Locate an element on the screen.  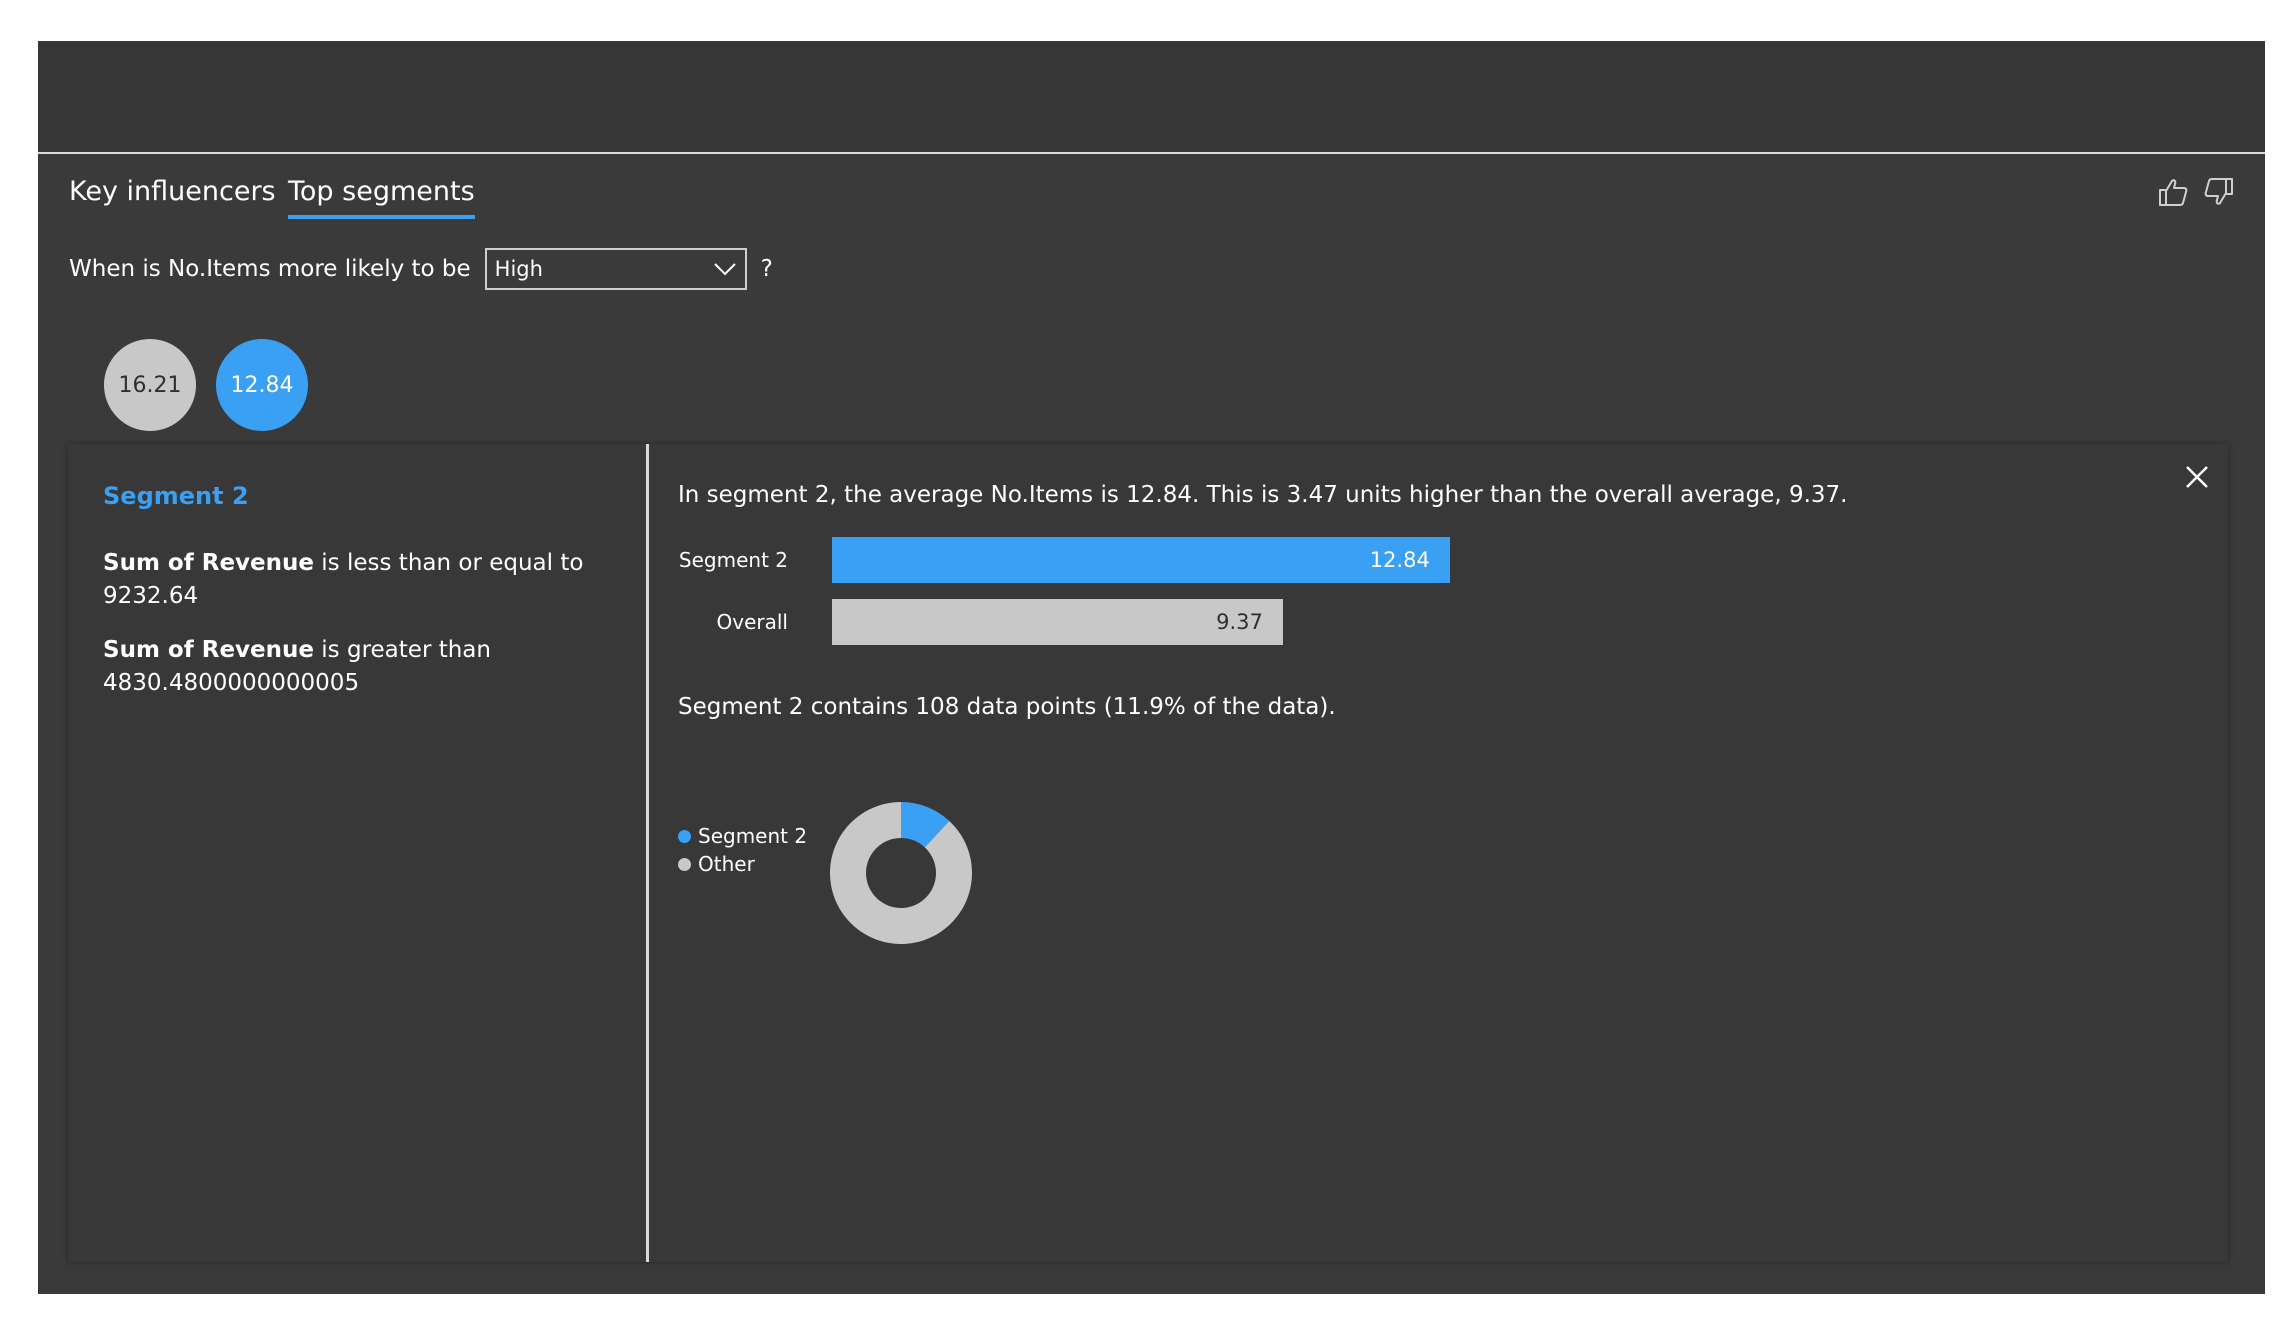
bar-value-label: 9.37 is located at coordinates (1239, 622).